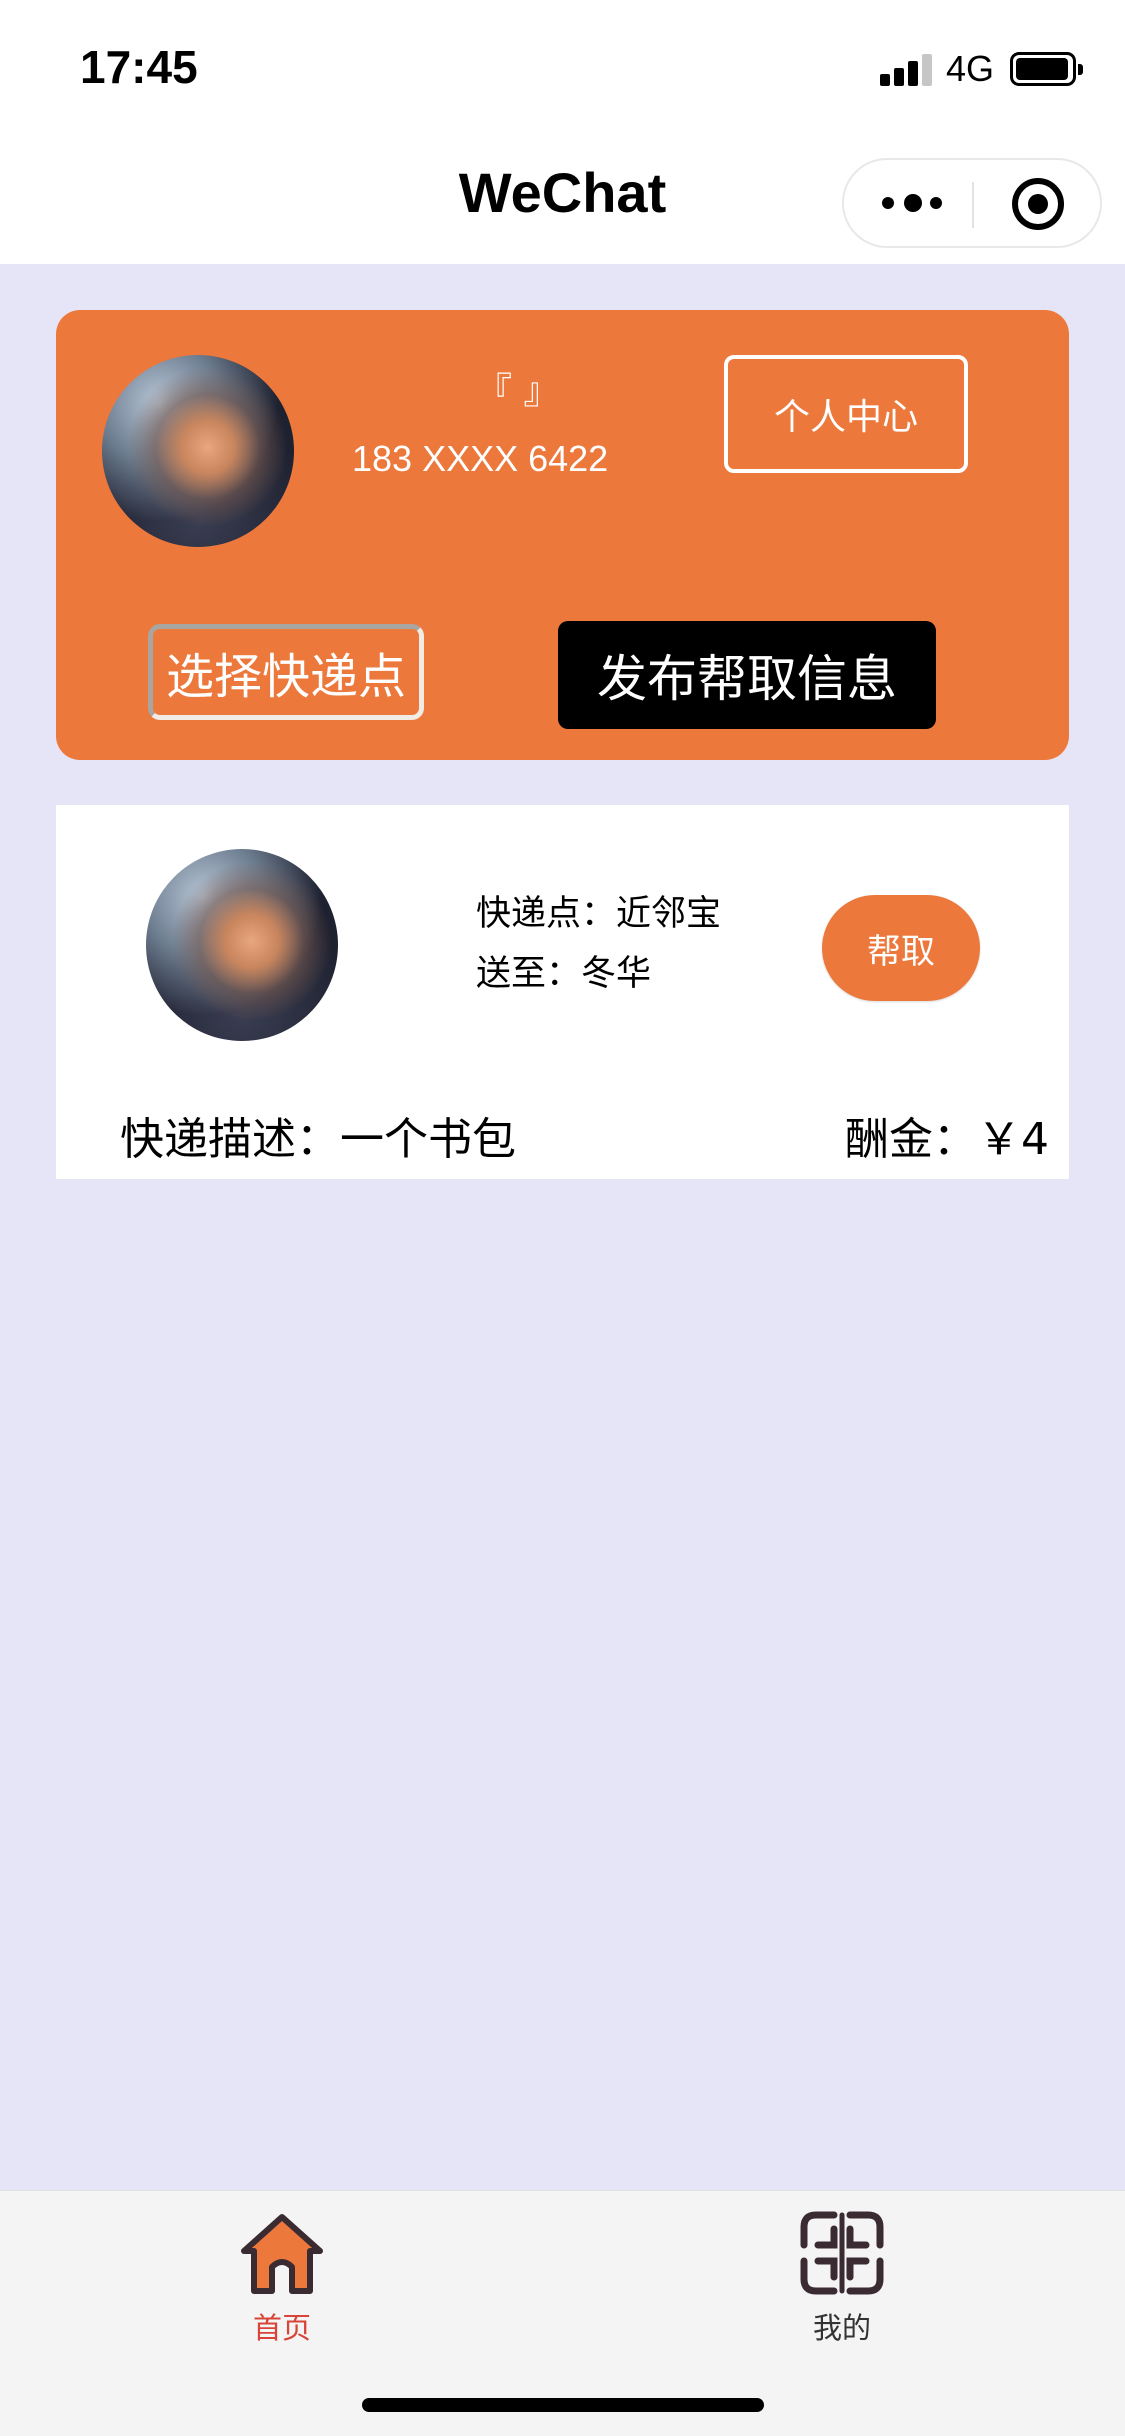 The image size is (1125, 2436). Describe the element at coordinates (318, 1139) in the screenshot. I see `package-description: 快递描述：一个书包` at that location.